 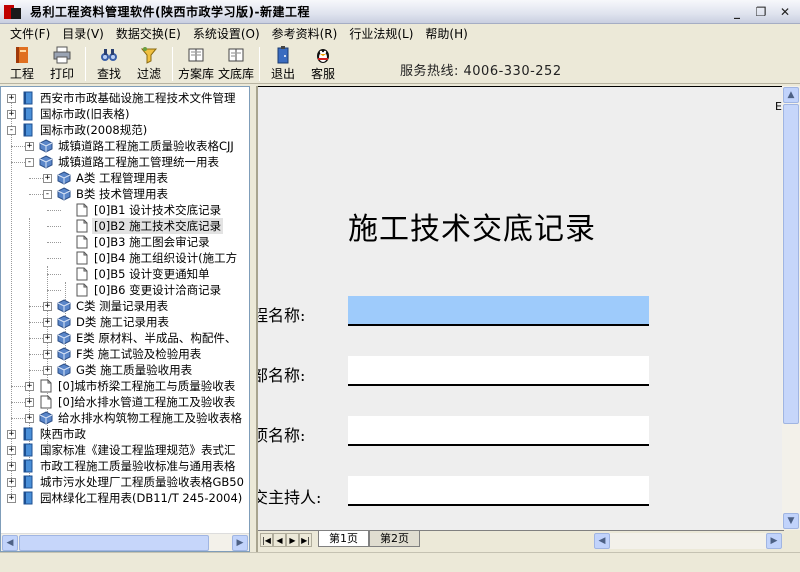 I want to click on tree-node: - 国标市政(2008规范), so click(x=78, y=130).